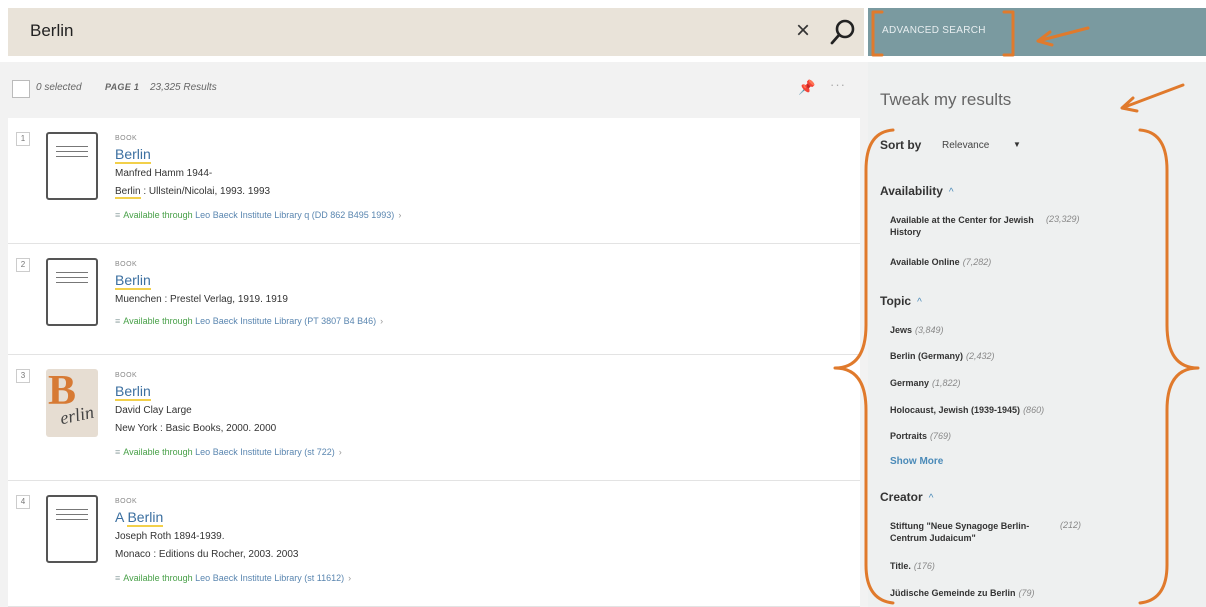 Image resolution: width=1206 pixels, height=607 pixels. I want to click on result-creator: Manfred Hamm 1944-, so click(164, 173).